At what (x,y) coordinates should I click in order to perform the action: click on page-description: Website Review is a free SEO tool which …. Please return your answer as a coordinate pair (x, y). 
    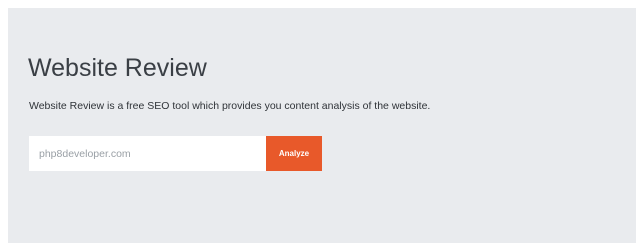
    Looking at the image, I should click on (230, 106).